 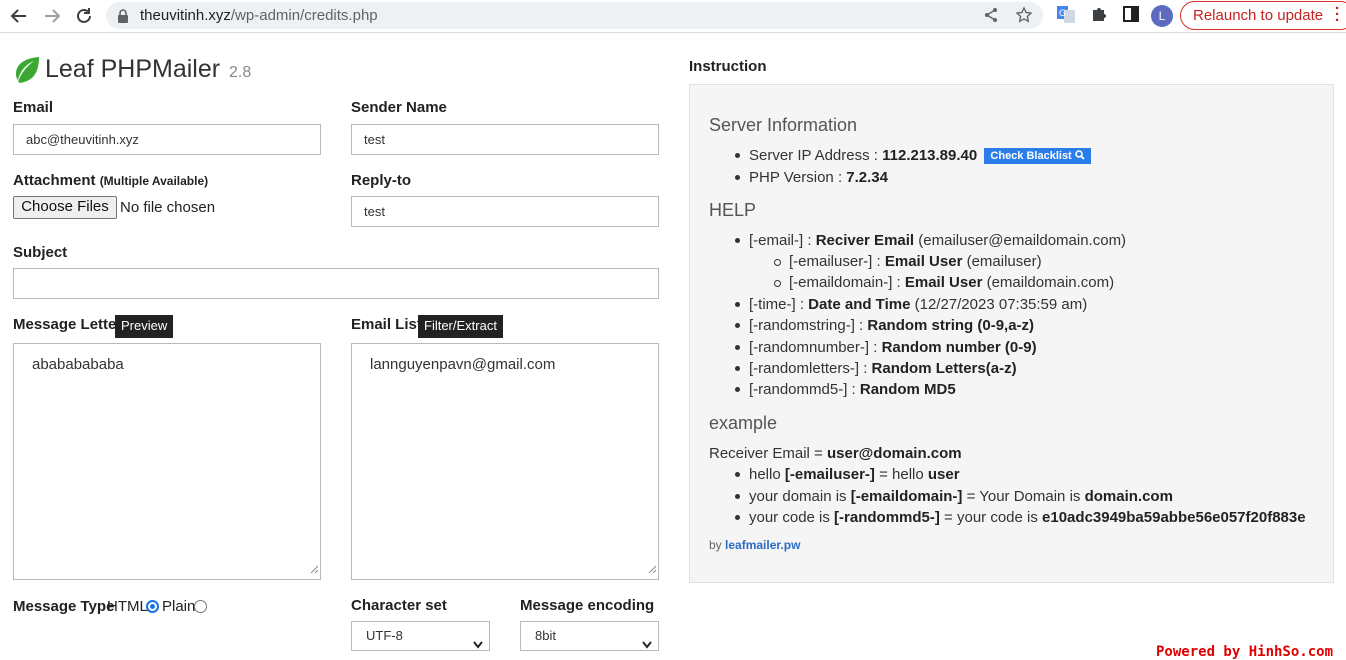 What do you see at coordinates (167, 139) in the screenshot?
I see `email-field: abc@theuvitinh.xyz` at bounding box center [167, 139].